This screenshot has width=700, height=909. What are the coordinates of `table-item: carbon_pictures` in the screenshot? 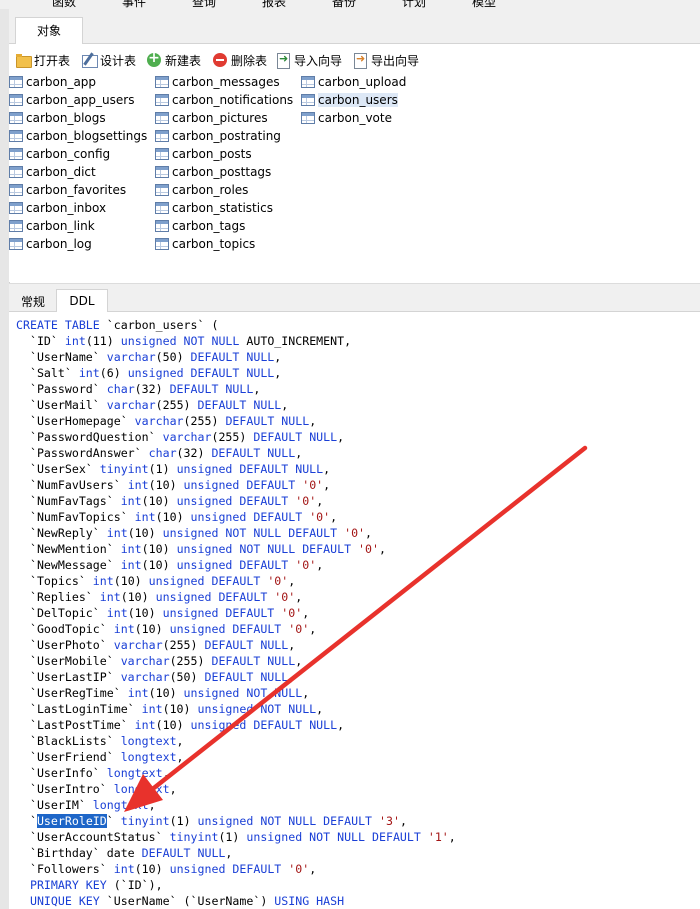 It's located at (212, 118).